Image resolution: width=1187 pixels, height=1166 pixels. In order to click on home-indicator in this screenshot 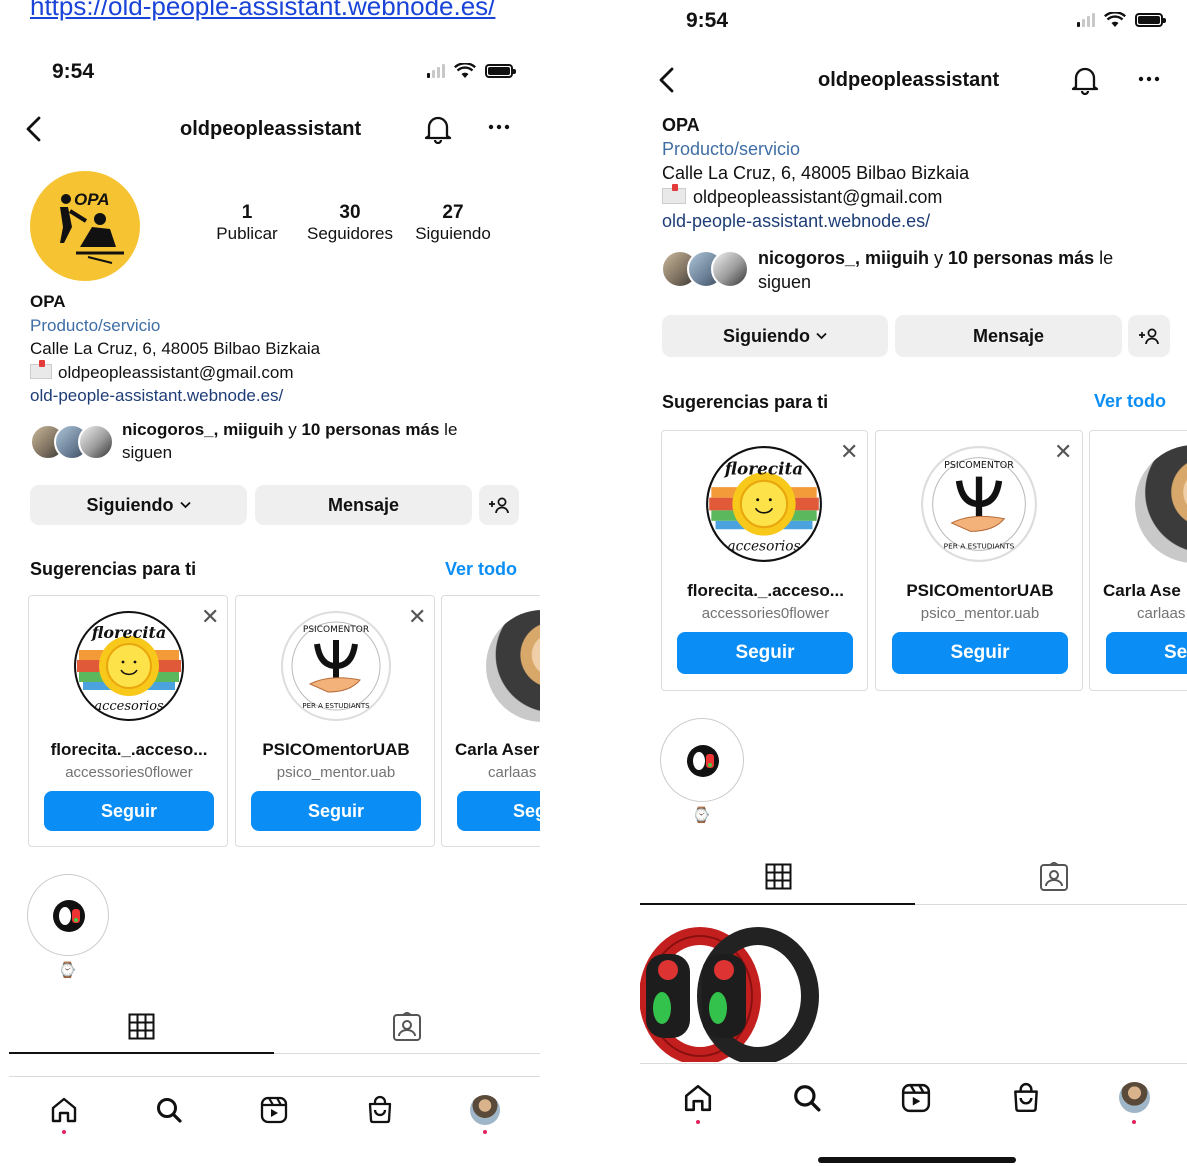, I will do `click(917, 1160)`.